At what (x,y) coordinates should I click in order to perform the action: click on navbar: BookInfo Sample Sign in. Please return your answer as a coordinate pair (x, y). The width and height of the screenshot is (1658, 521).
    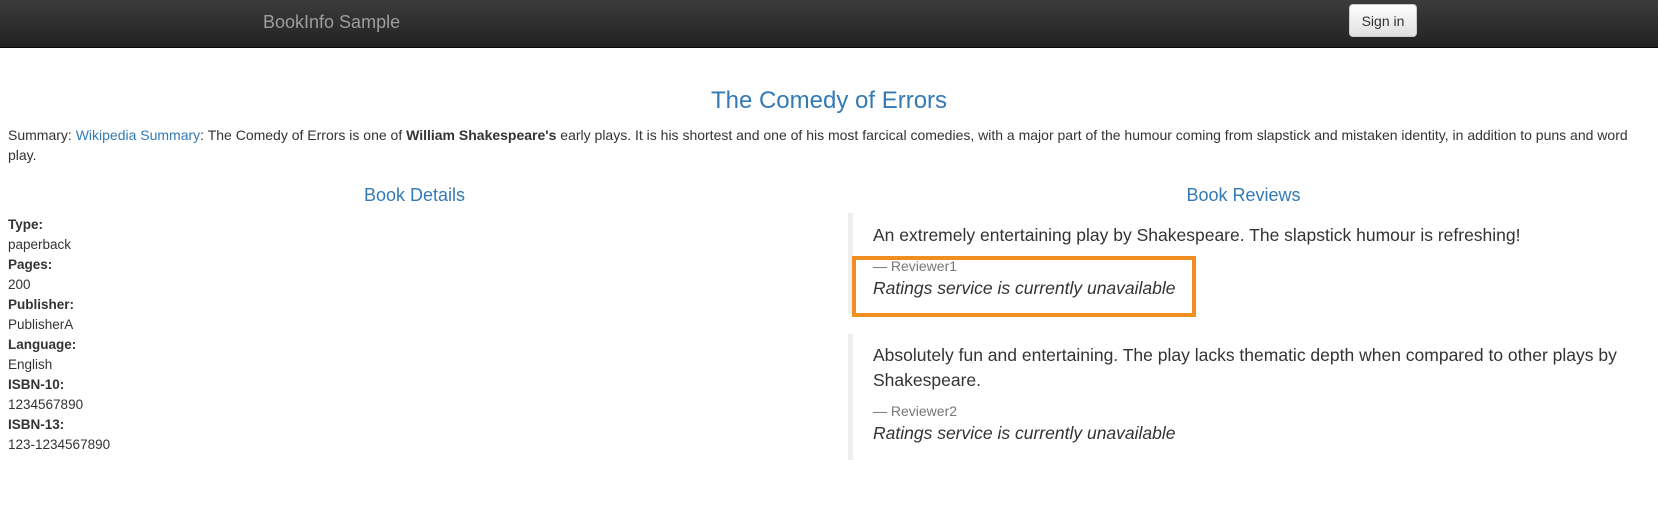
    Looking at the image, I should click on (829, 24).